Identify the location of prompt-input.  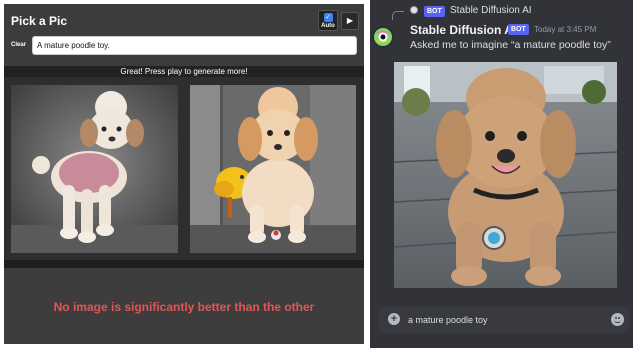
(194, 45).